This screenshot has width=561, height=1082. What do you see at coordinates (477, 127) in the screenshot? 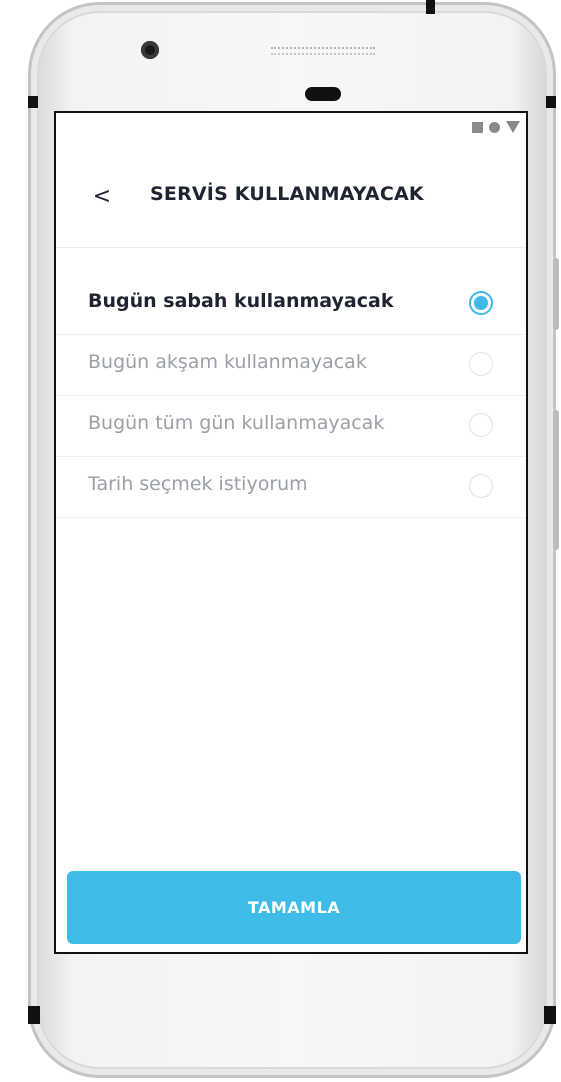
I see `square-icon` at bounding box center [477, 127].